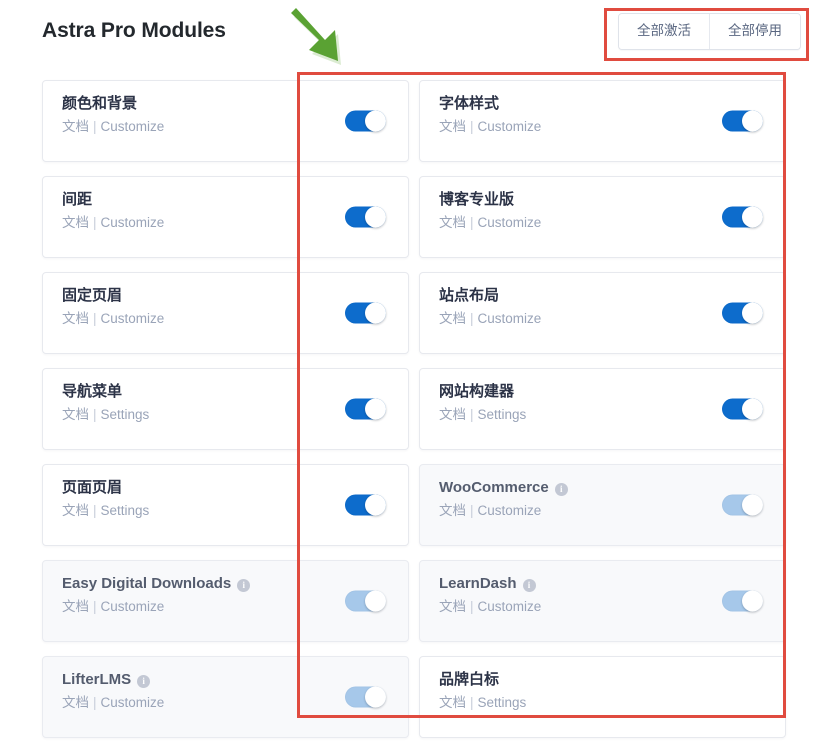  What do you see at coordinates (134, 30) in the screenshot?
I see `page-title: Astra Pro Modules` at bounding box center [134, 30].